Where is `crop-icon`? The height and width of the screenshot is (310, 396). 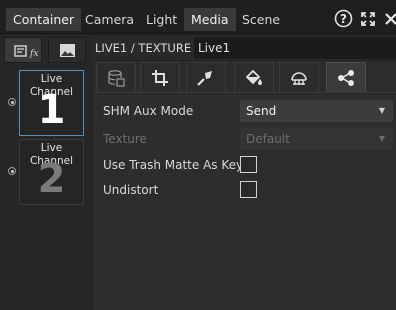
crop-icon is located at coordinates (160, 77).